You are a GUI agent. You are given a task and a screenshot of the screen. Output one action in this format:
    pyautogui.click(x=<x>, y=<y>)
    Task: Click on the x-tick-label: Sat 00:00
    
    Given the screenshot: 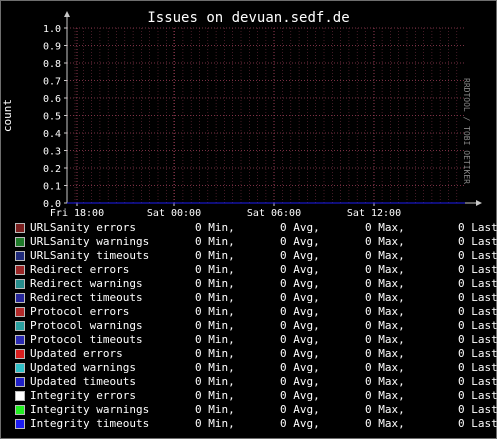 What is the action you would take?
    pyautogui.click(x=174, y=213)
    